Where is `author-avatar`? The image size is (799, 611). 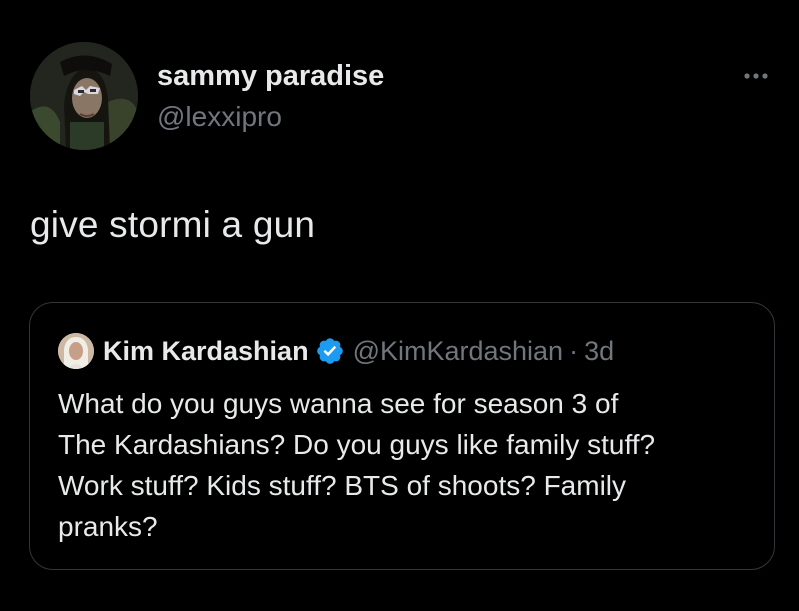
author-avatar is located at coordinates (84, 96).